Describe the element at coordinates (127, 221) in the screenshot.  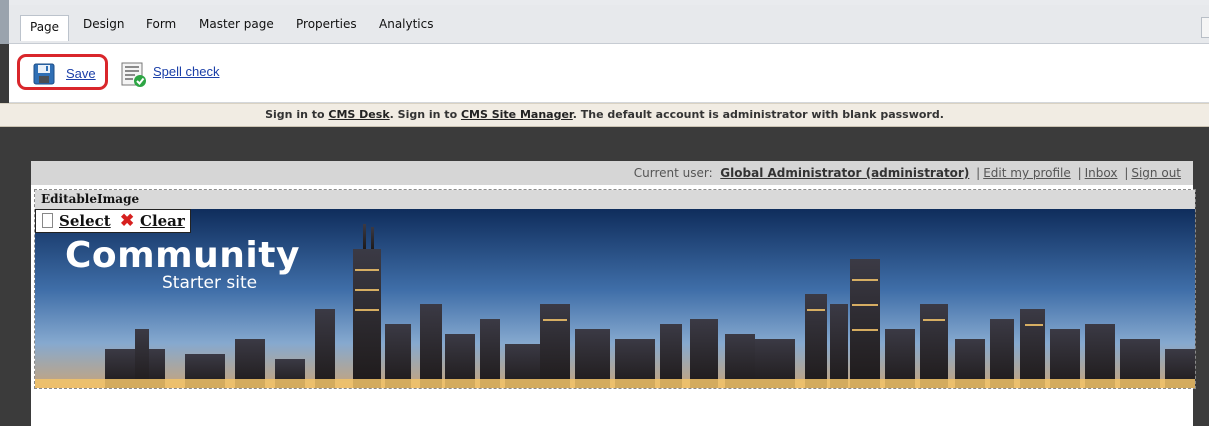
I see `red-x-icon: ✖` at that location.